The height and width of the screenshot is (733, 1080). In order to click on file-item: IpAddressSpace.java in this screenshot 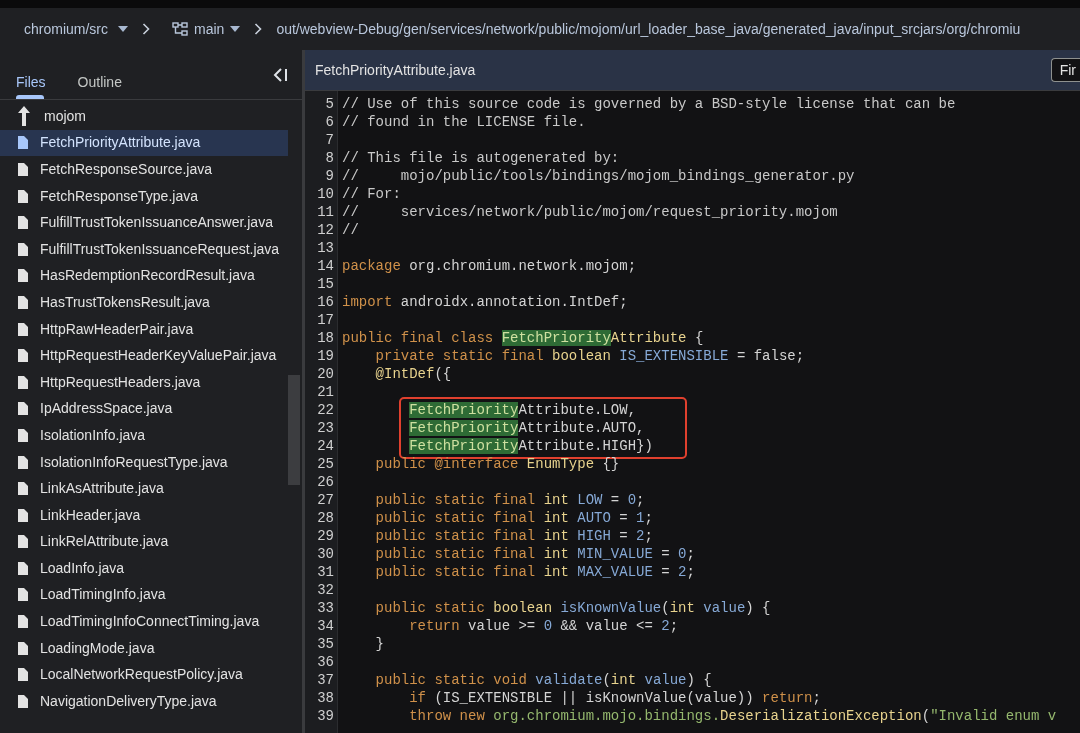, I will do `click(144, 409)`.